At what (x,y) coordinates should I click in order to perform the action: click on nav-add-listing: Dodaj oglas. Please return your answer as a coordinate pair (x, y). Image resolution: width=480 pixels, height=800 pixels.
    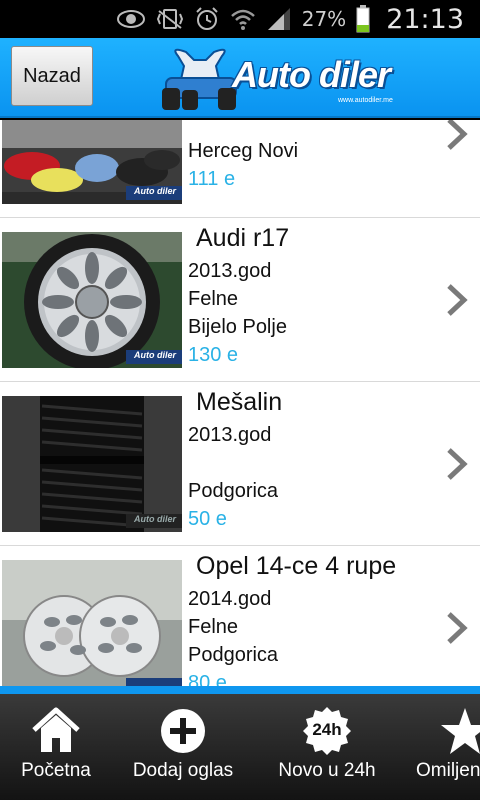
    Looking at the image, I should click on (183, 747).